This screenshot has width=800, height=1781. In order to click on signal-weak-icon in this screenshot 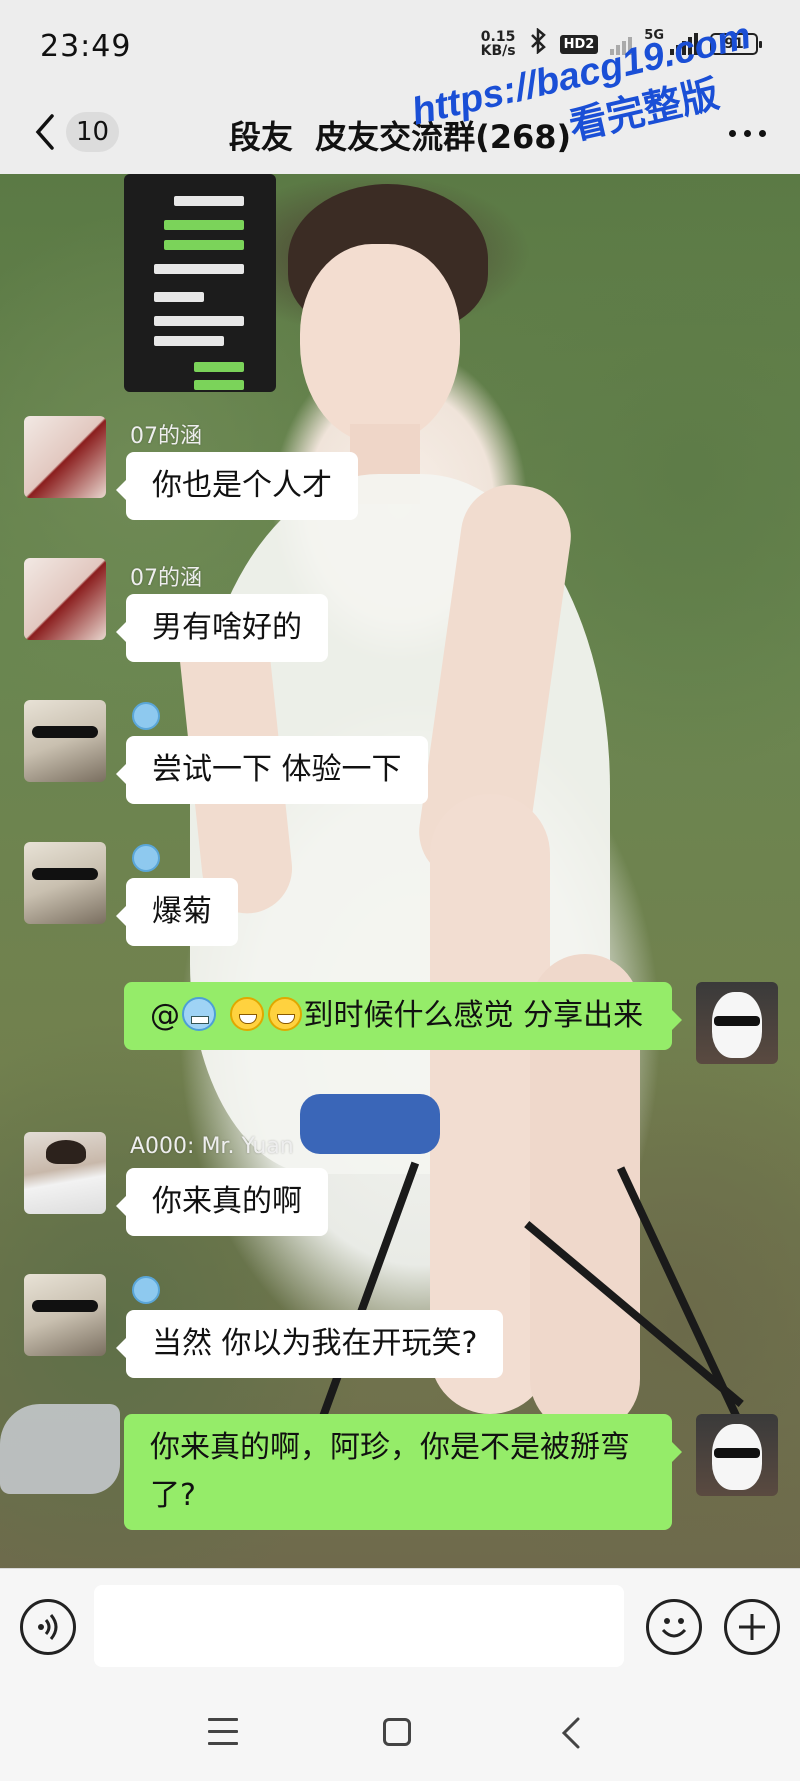, I will do `click(621, 44)`.